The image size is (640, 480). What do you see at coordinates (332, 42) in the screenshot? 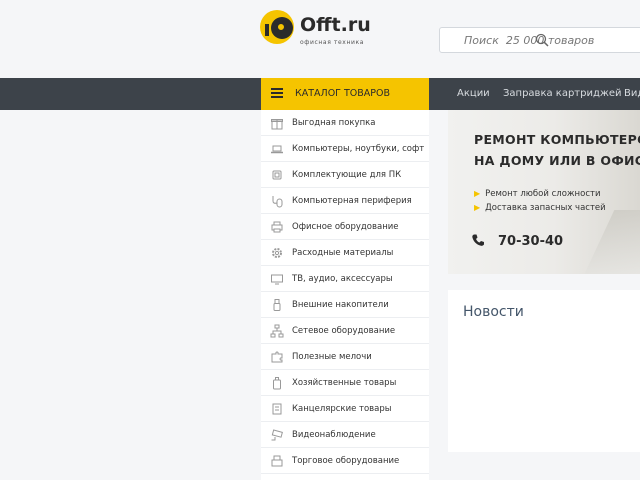
I see `logo-subtitle: офисная техника` at bounding box center [332, 42].